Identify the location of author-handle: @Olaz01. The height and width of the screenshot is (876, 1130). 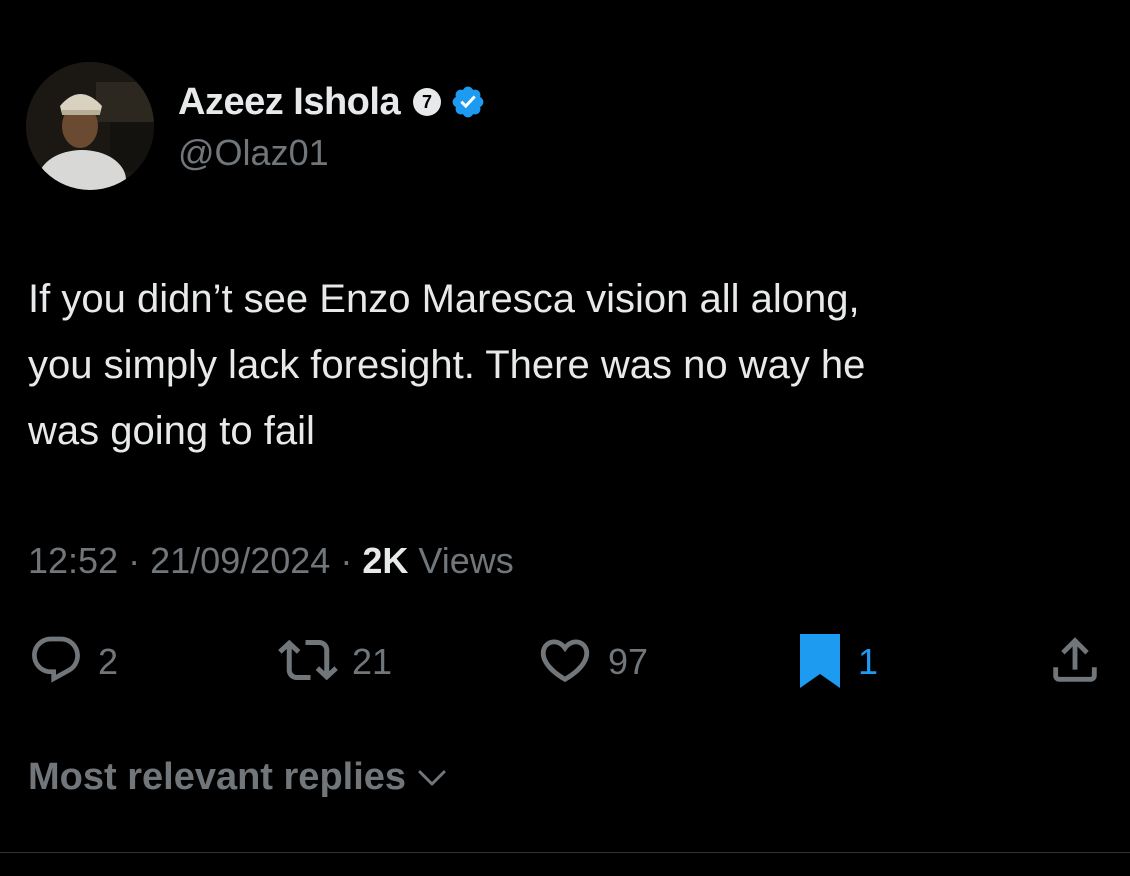
(253, 153).